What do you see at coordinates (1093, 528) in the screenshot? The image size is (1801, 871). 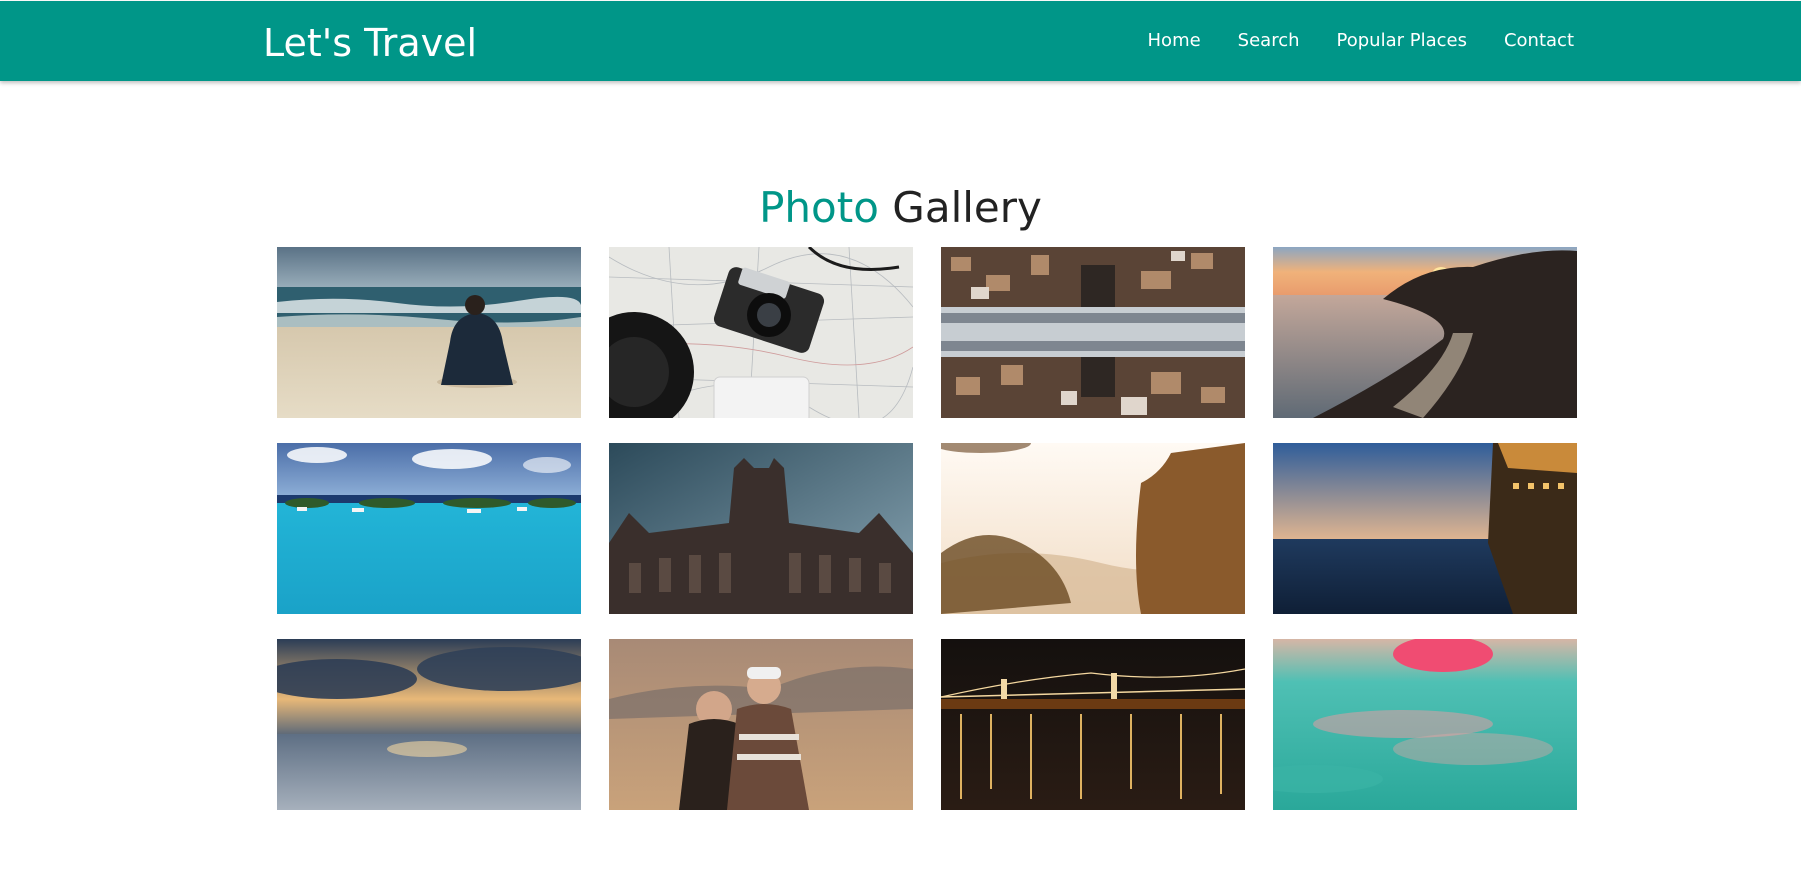 I see `gallery-photo-misty-forest-cliff` at bounding box center [1093, 528].